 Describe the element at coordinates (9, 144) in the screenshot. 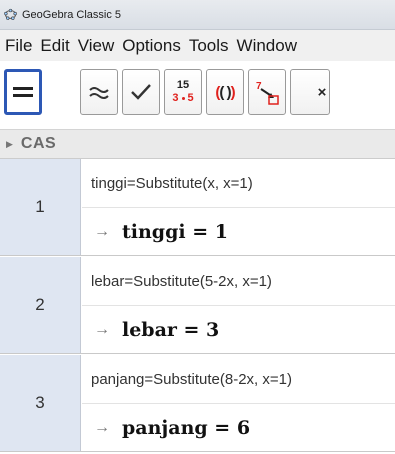

I see `expand-triangle-icon: ▶` at that location.